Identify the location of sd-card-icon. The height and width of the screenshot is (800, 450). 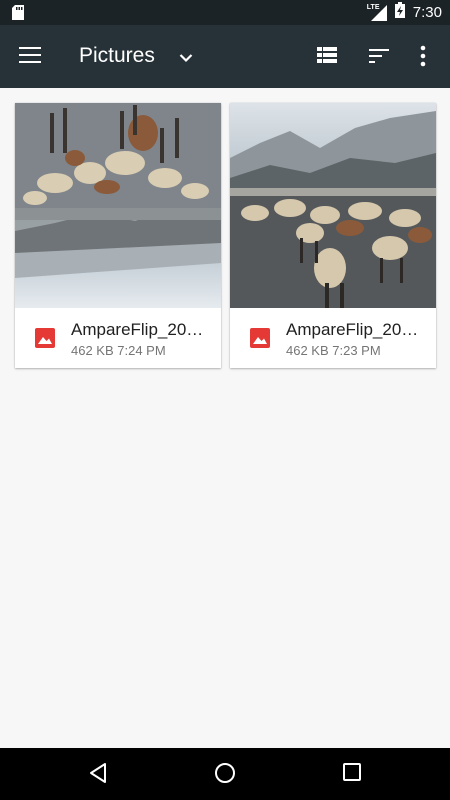
(18, 15).